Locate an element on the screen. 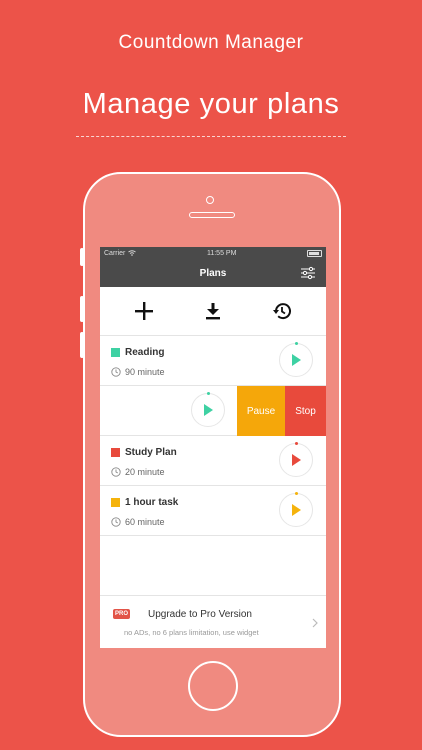  plan-duration: 20 minute is located at coordinates (138, 472).